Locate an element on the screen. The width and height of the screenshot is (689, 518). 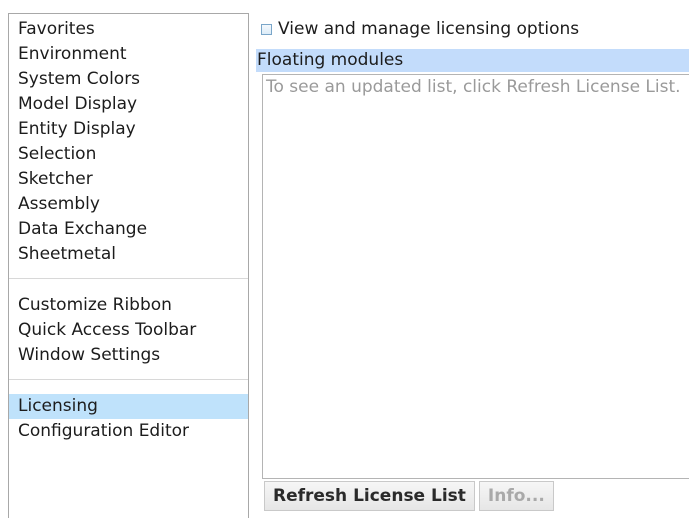
category-item-system-colors: System Colors is located at coordinates (128, 79).